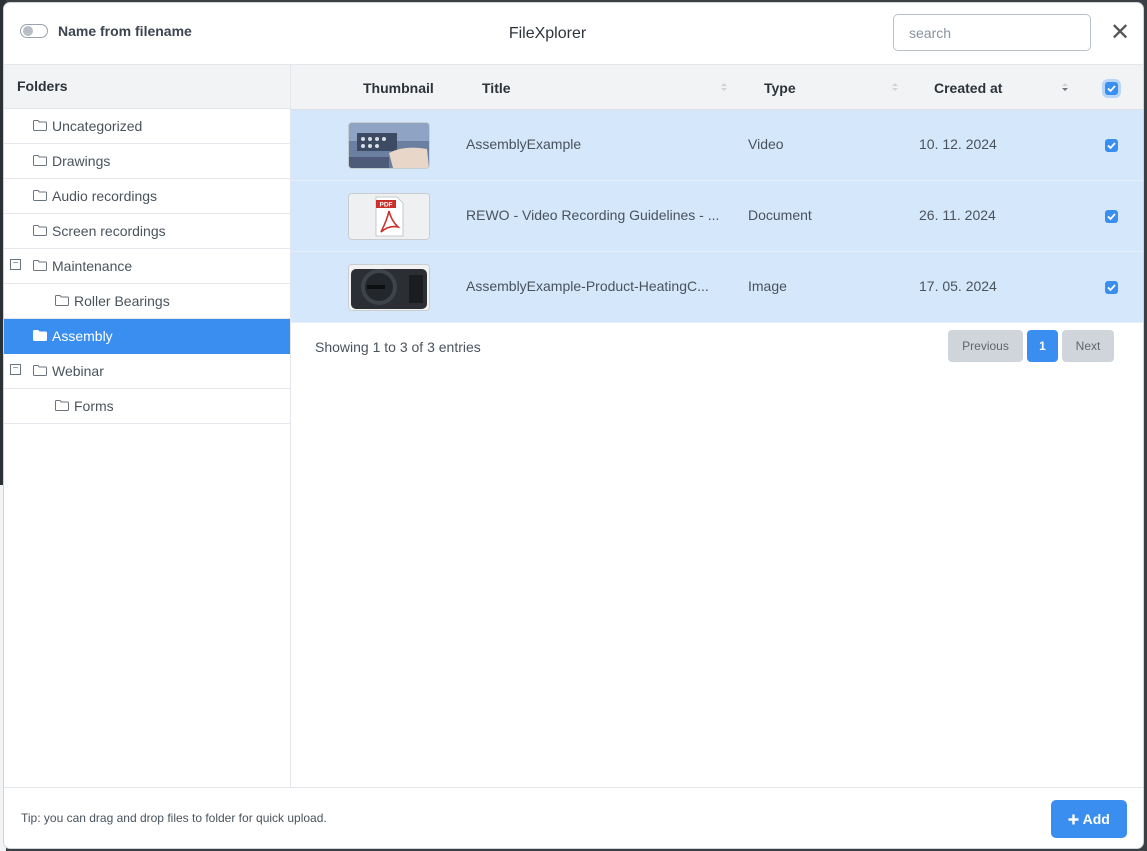  What do you see at coordinates (147, 87) in the screenshot?
I see `folders-heading: Folders` at bounding box center [147, 87].